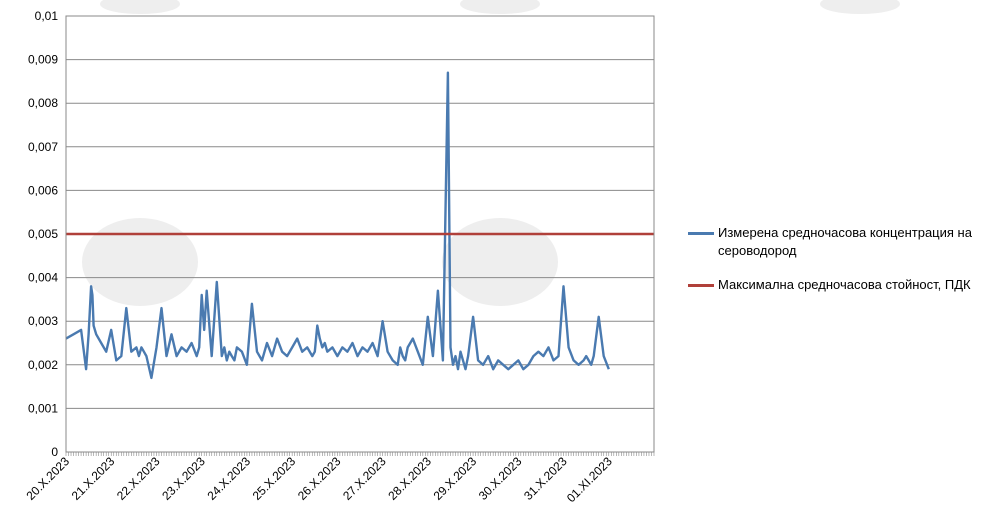 The height and width of the screenshot is (527, 1000). What do you see at coordinates (409, 478) in the screenshot?
I see `x-tick-label: 28.X.2023` at bounding box center [409, 478].